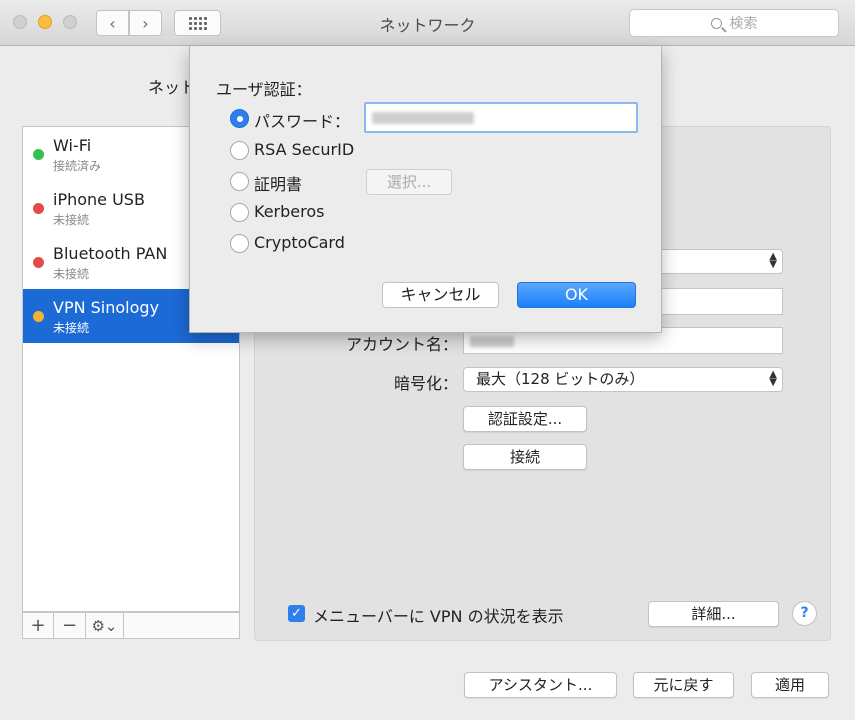 The height and width of the screenshot is (720, 855). Describe the element at coordinates (110, 253) in the screenshot. I see `service-name: Bluetooth PAN` at that location.